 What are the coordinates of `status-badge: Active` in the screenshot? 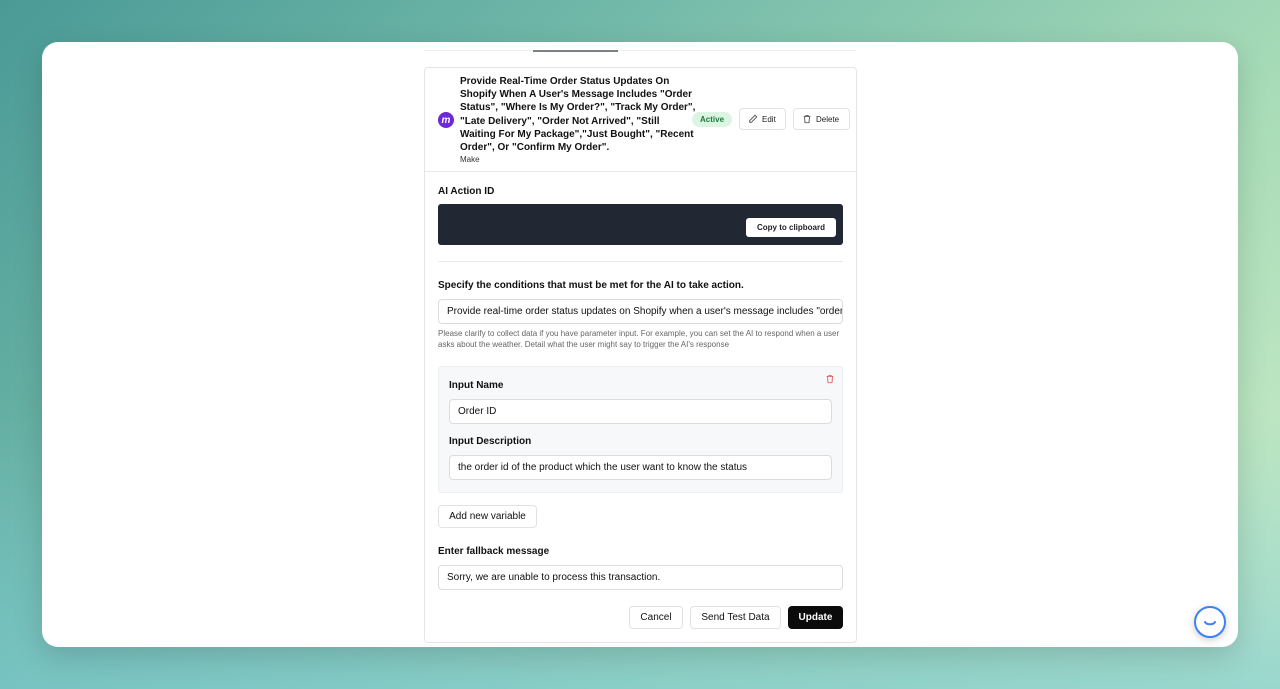 It's located at (712, 119).